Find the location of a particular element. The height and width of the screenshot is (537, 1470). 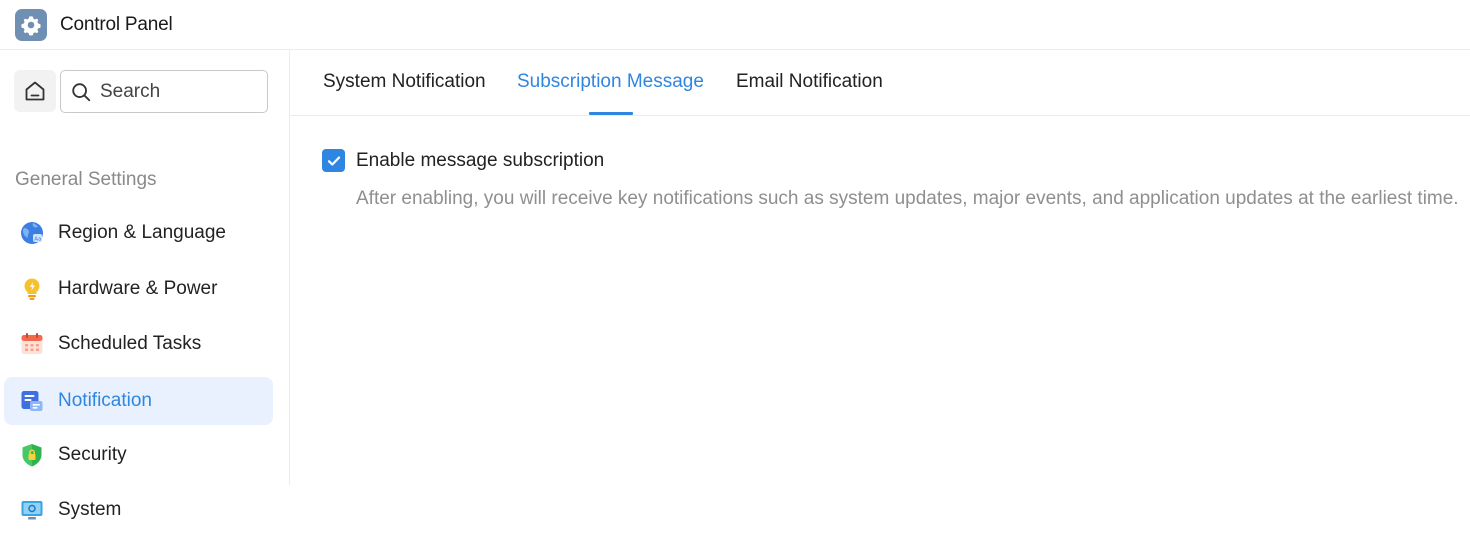

enable-subscription-checkbox is located at coordinates (333, 160).